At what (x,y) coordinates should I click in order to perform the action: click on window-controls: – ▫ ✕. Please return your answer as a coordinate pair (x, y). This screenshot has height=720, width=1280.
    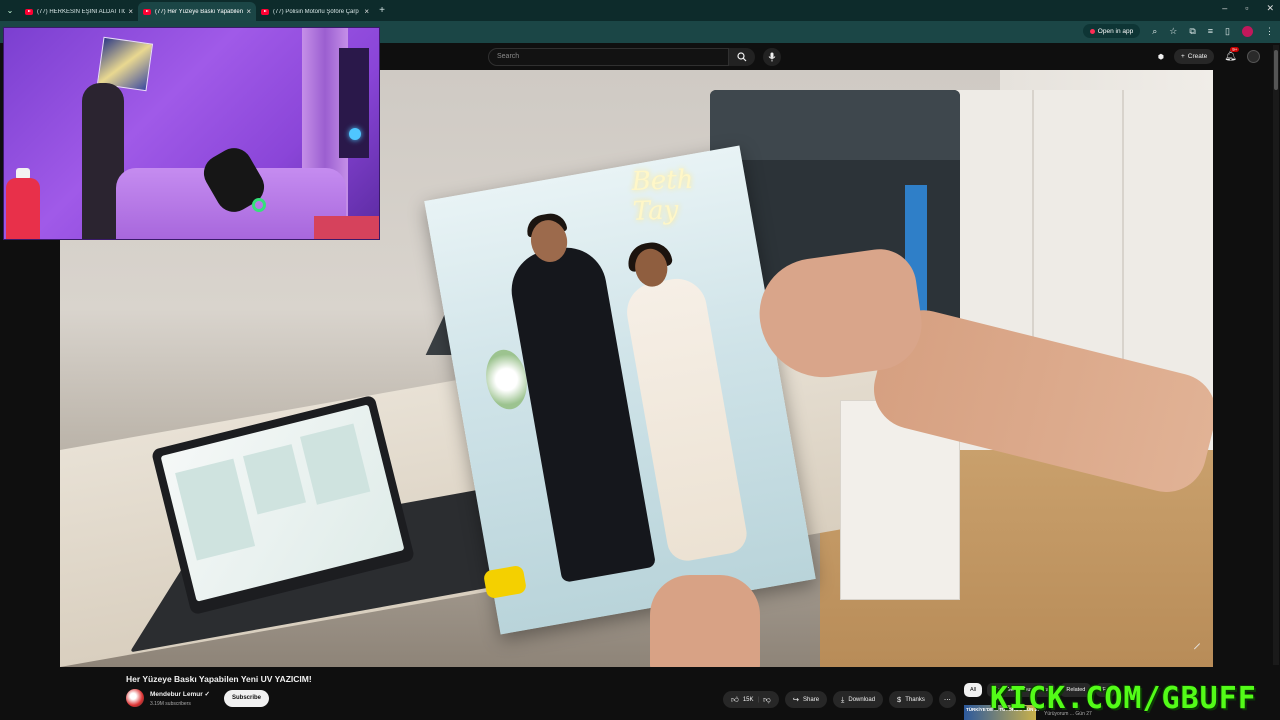
    Looking at the image, I should click on (1248, 8).